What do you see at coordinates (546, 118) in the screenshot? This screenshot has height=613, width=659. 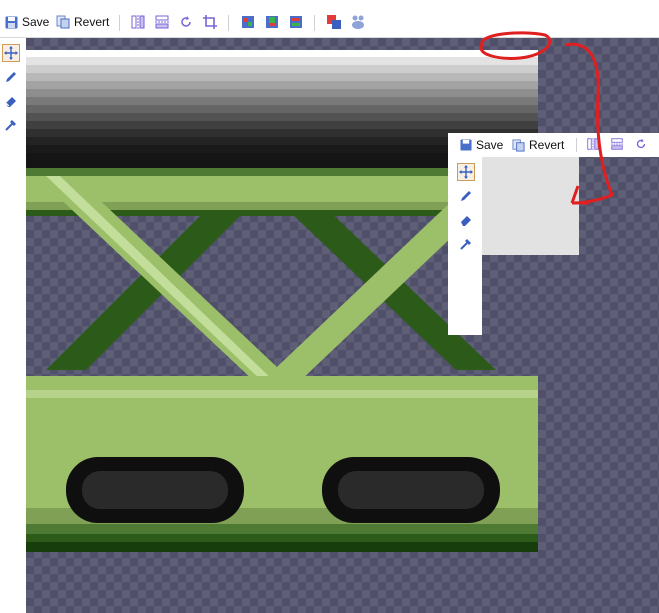 I see `red-annotation` at bounding box center [546, 118].